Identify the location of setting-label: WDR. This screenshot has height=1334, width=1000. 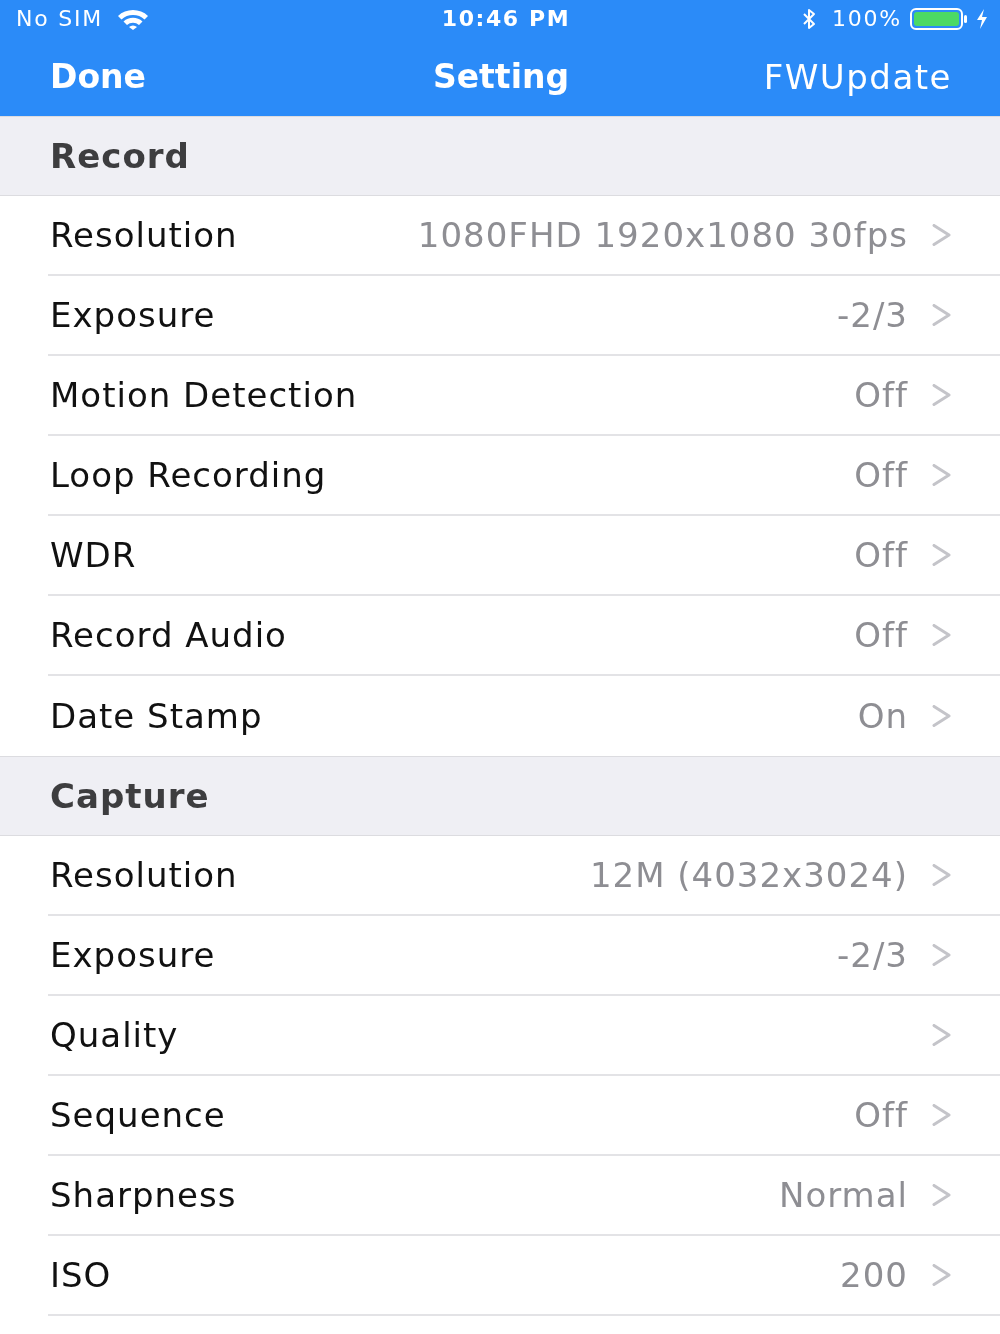
(93, 555).